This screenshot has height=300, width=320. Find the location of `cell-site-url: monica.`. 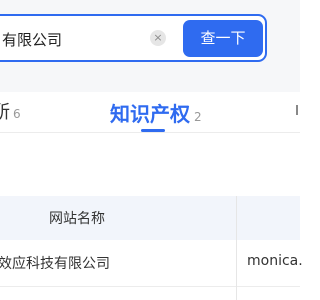

cell-site-url: monica. is located at coordinates (275, 261).